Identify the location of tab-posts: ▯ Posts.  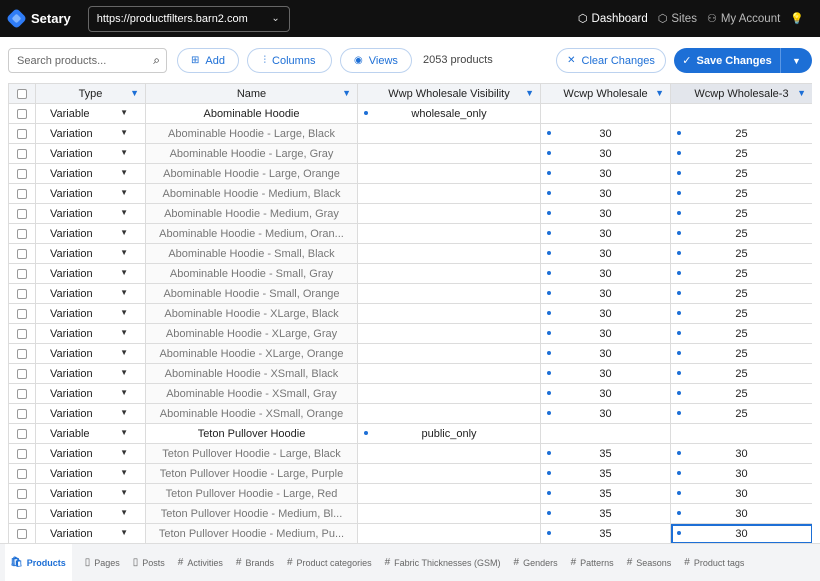
(149, 562).